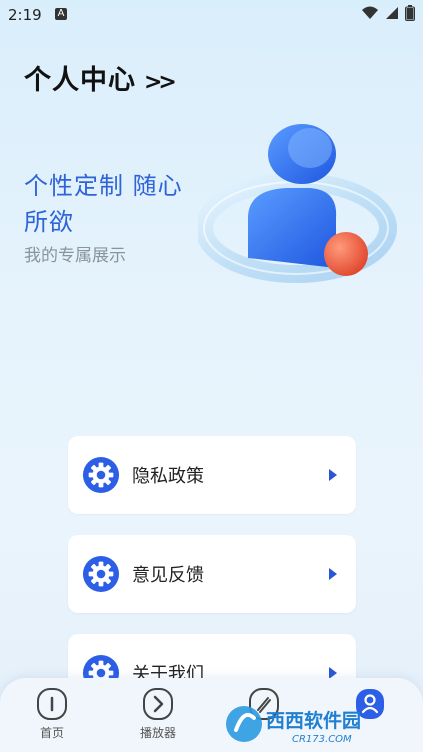 This screenshot has width=423, height=752. What do you see at coordinates (75, 256) in the screenshot?
I see `hero-subtitle: 我的专属展示` at bounding box center [75, 256].